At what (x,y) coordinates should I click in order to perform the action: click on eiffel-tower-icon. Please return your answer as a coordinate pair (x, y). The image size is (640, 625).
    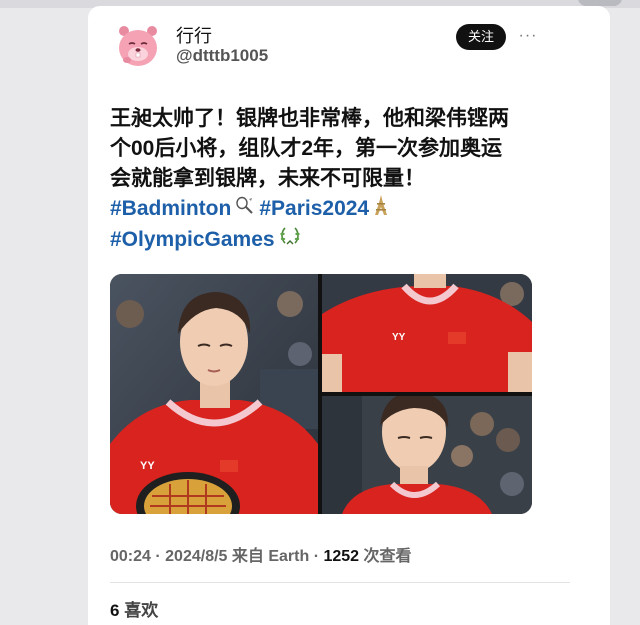
    Looking at the image, I should click on (381, 209).